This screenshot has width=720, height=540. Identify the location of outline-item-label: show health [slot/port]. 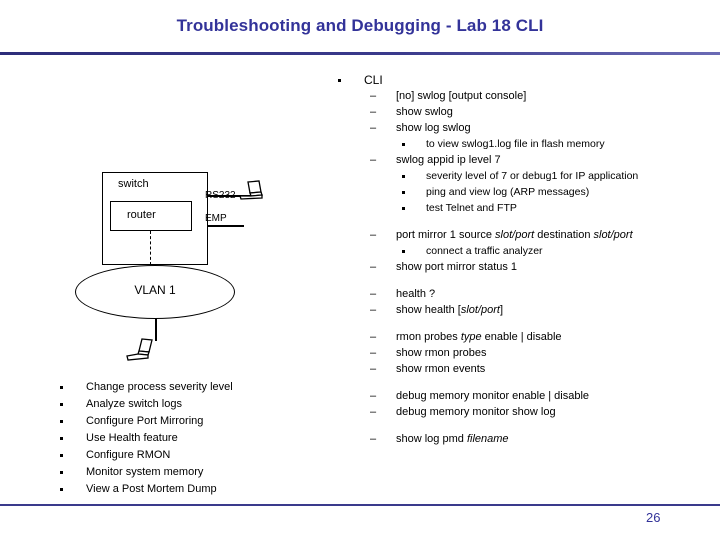
(450, 310).